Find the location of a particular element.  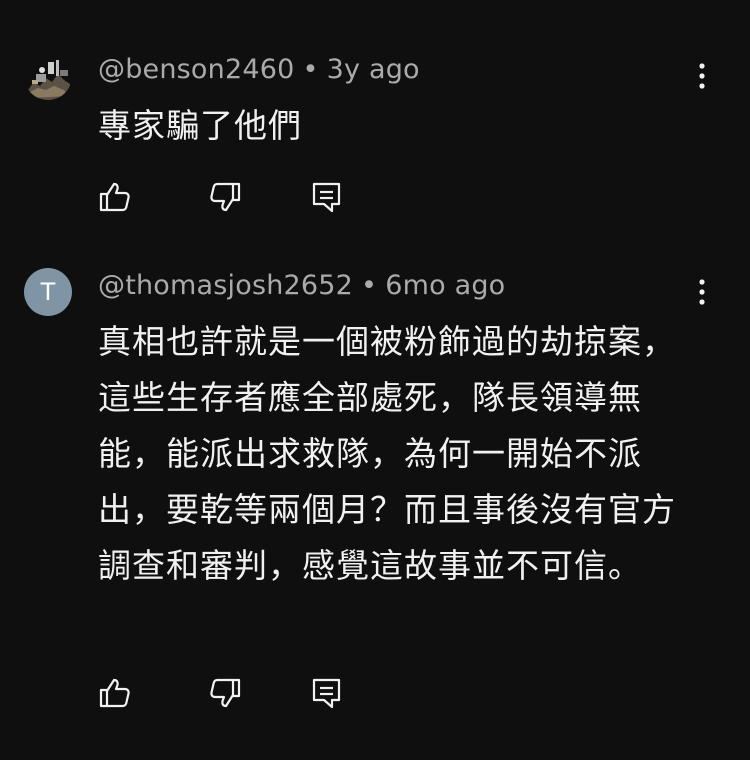

comment-meta: @thomasjosh2652 • 6mo ago is located at coordinates (301, 285).